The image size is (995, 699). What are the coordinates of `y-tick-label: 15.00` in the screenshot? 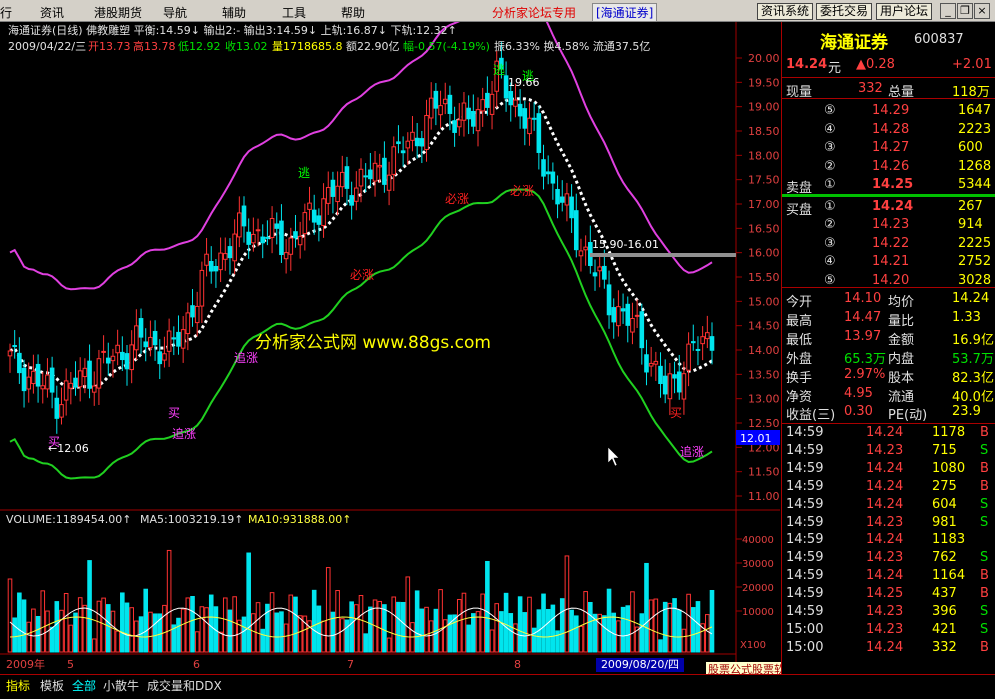 It's located at (764, 301).